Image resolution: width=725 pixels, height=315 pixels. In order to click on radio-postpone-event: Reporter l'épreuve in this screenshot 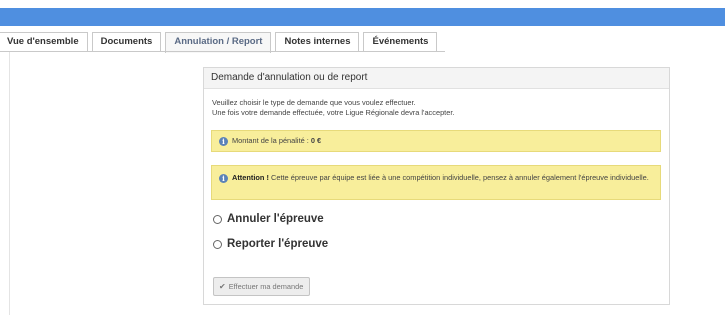, I will do `click(270, 244)`.